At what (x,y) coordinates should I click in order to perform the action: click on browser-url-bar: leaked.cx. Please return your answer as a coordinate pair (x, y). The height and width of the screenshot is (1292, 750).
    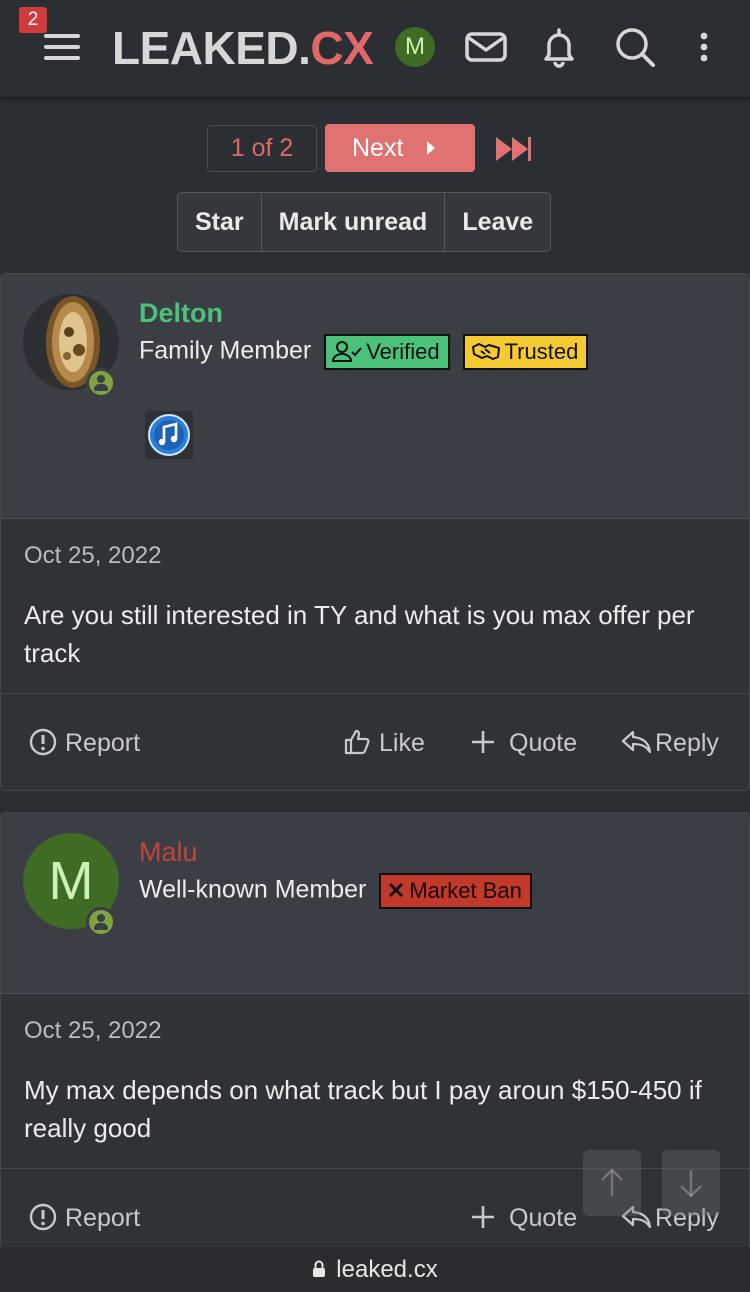
    Looking at the image, I should click on (375, 1269).